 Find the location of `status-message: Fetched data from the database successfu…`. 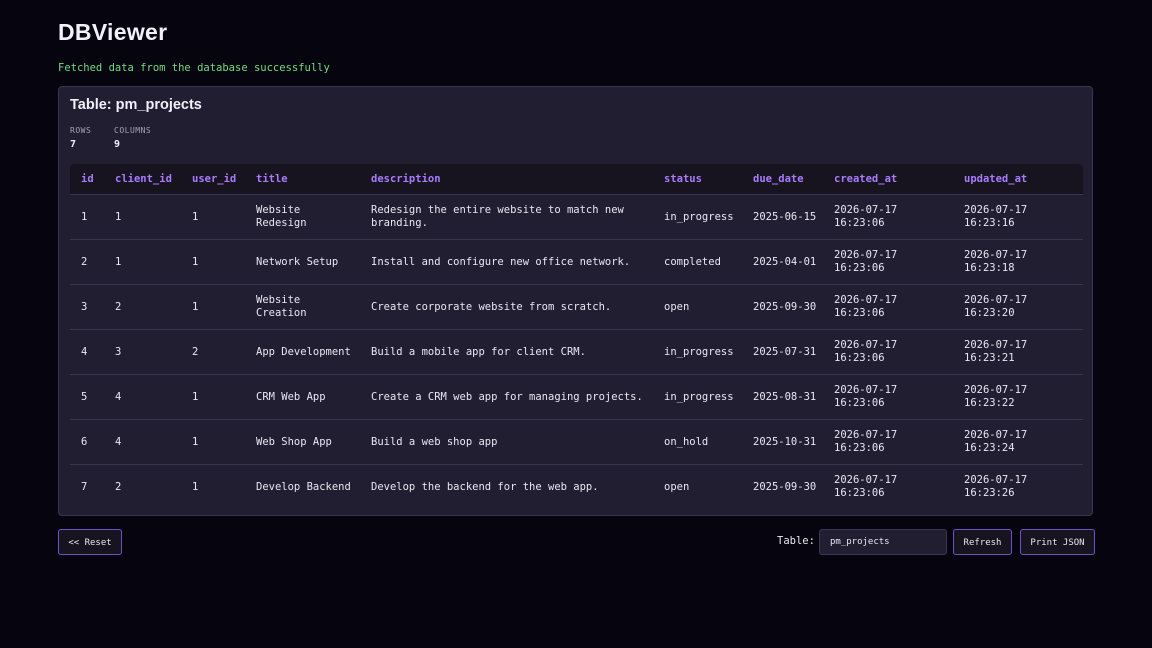

status-message: Fetched data from the database successfu… is located at coordinates (194, 68).